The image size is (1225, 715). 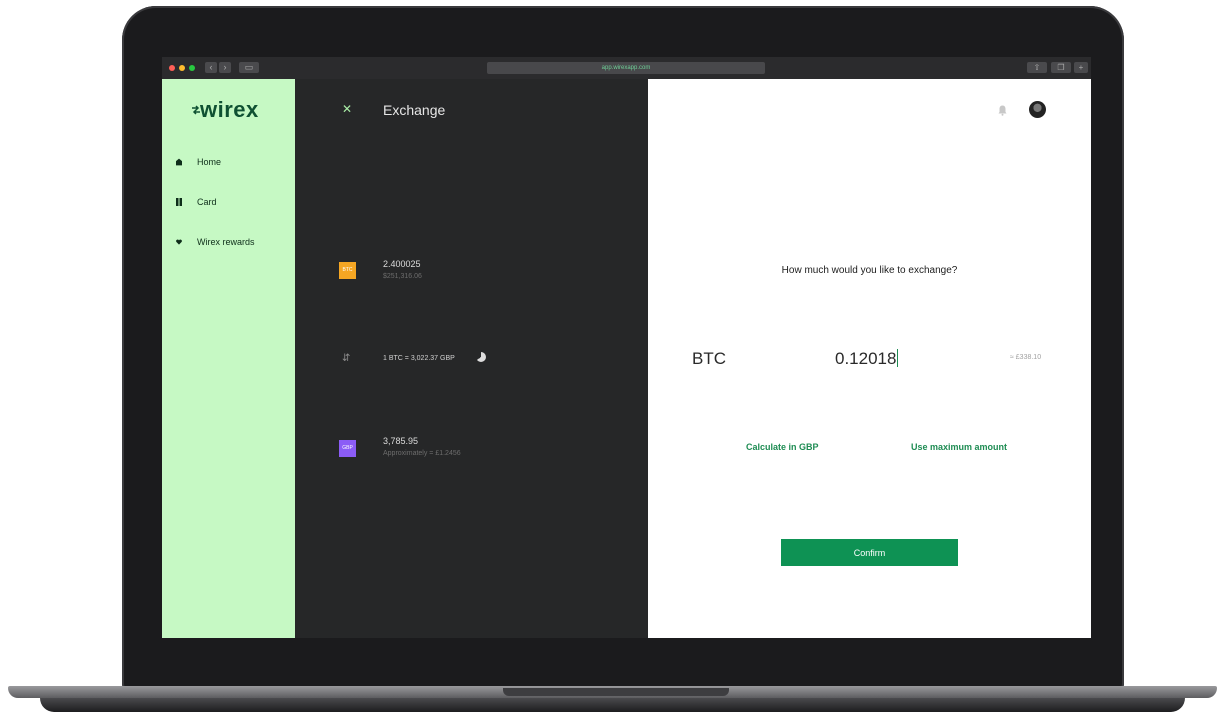 What do you see at coordinates (192, 68) in the screenshot?
I see `zoom-window-button` at bounding box center [192, 68].